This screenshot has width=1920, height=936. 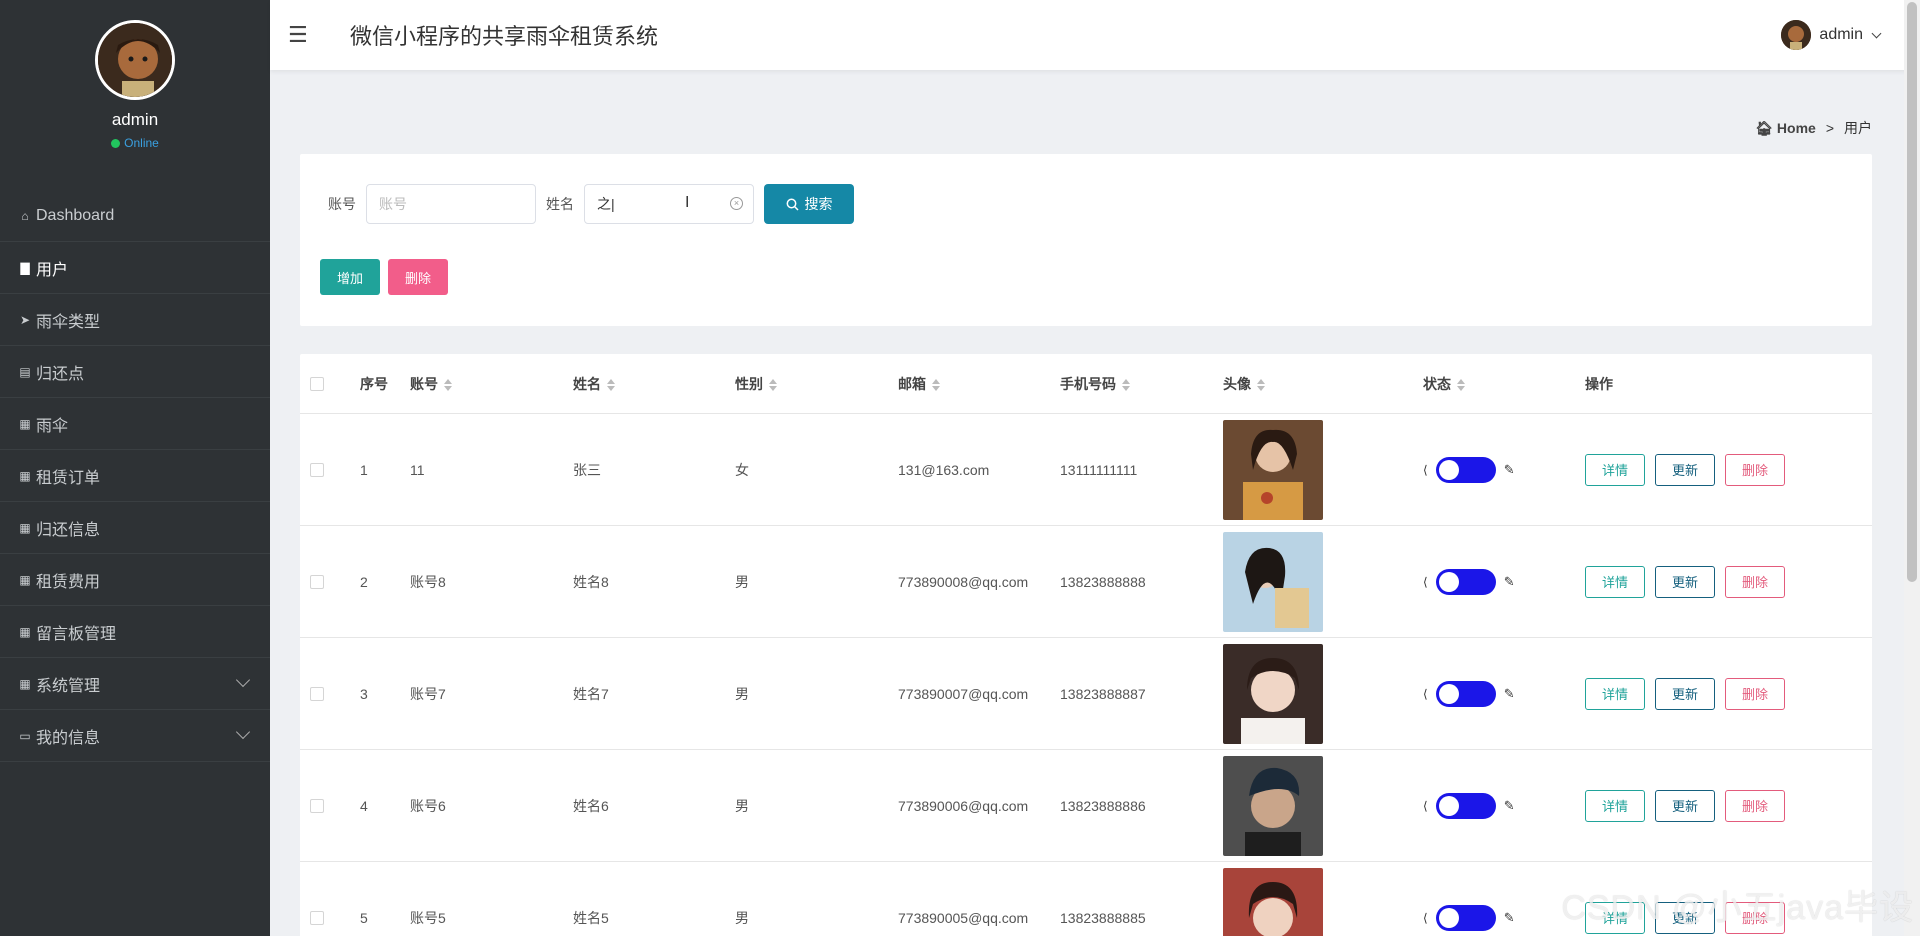 What do you see at coordinates (560, 204) in the screenshot?
I see `name-label: 姓名` at bounding box center [560, 204].